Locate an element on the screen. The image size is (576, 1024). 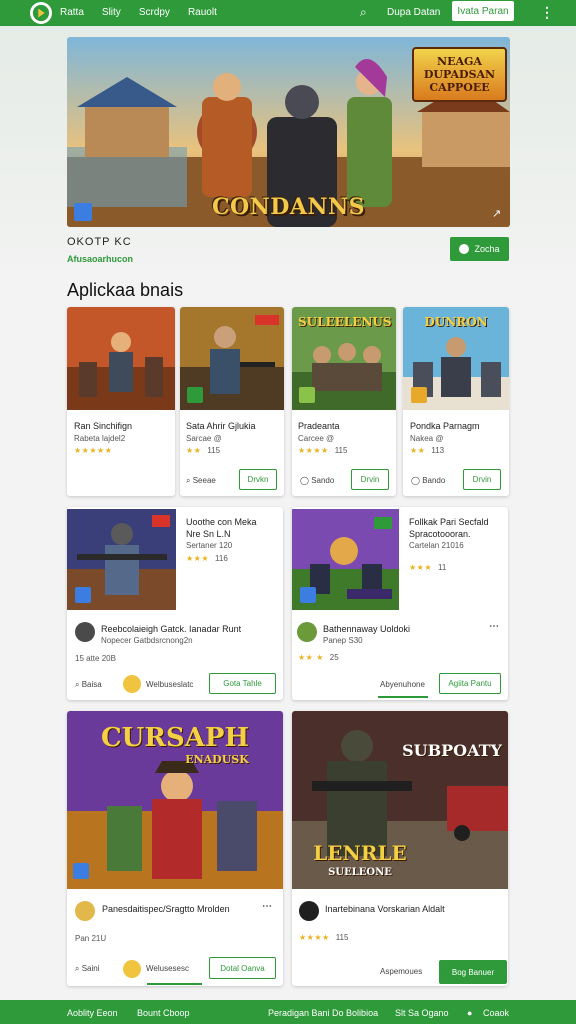
footer-link: Bount Cboop is located at coordinates (163, 1013).